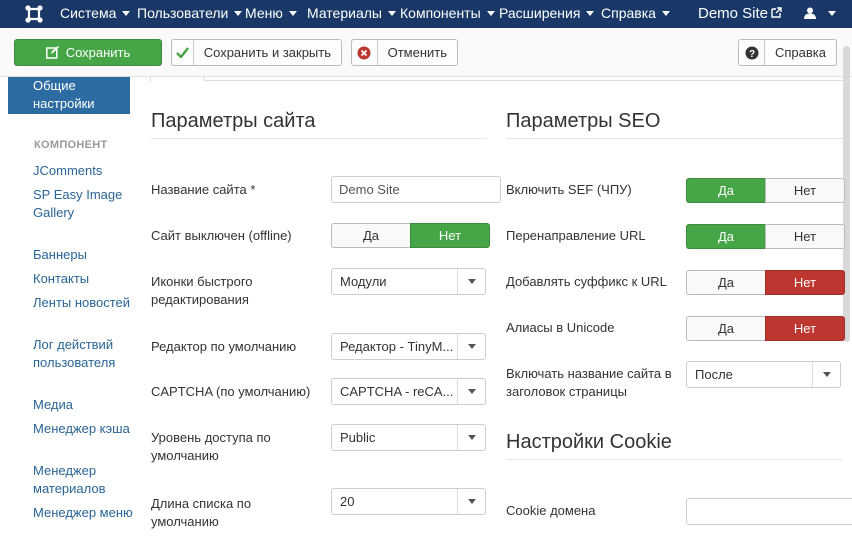 The height and width of the screenshot is (540, 852). What do you see at coordinates (69, 95) in the screenshot?
I see `sidebar-item-global-config: Общие настройки` at bounding box center [69, 95].